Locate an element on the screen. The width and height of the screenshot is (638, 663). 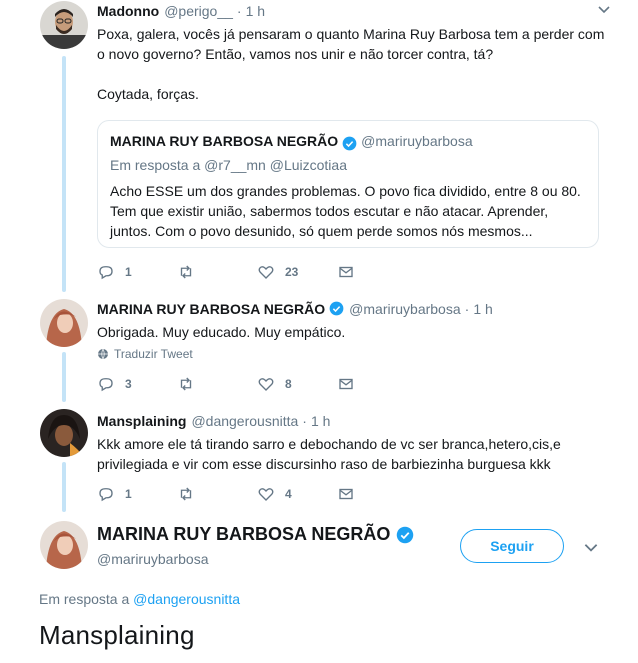
tweet-text: Obrigada. Muy educado. Muy empático. is located at coordinates (221, 332).